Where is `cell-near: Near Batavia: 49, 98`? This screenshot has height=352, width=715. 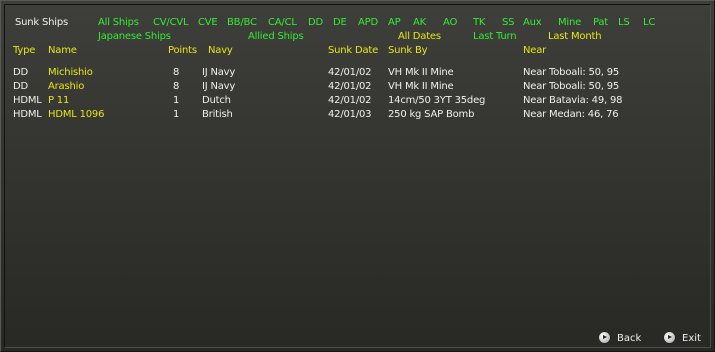 cell-near: Near Batavia: 49, 98 is located at coordinates (573, 100).